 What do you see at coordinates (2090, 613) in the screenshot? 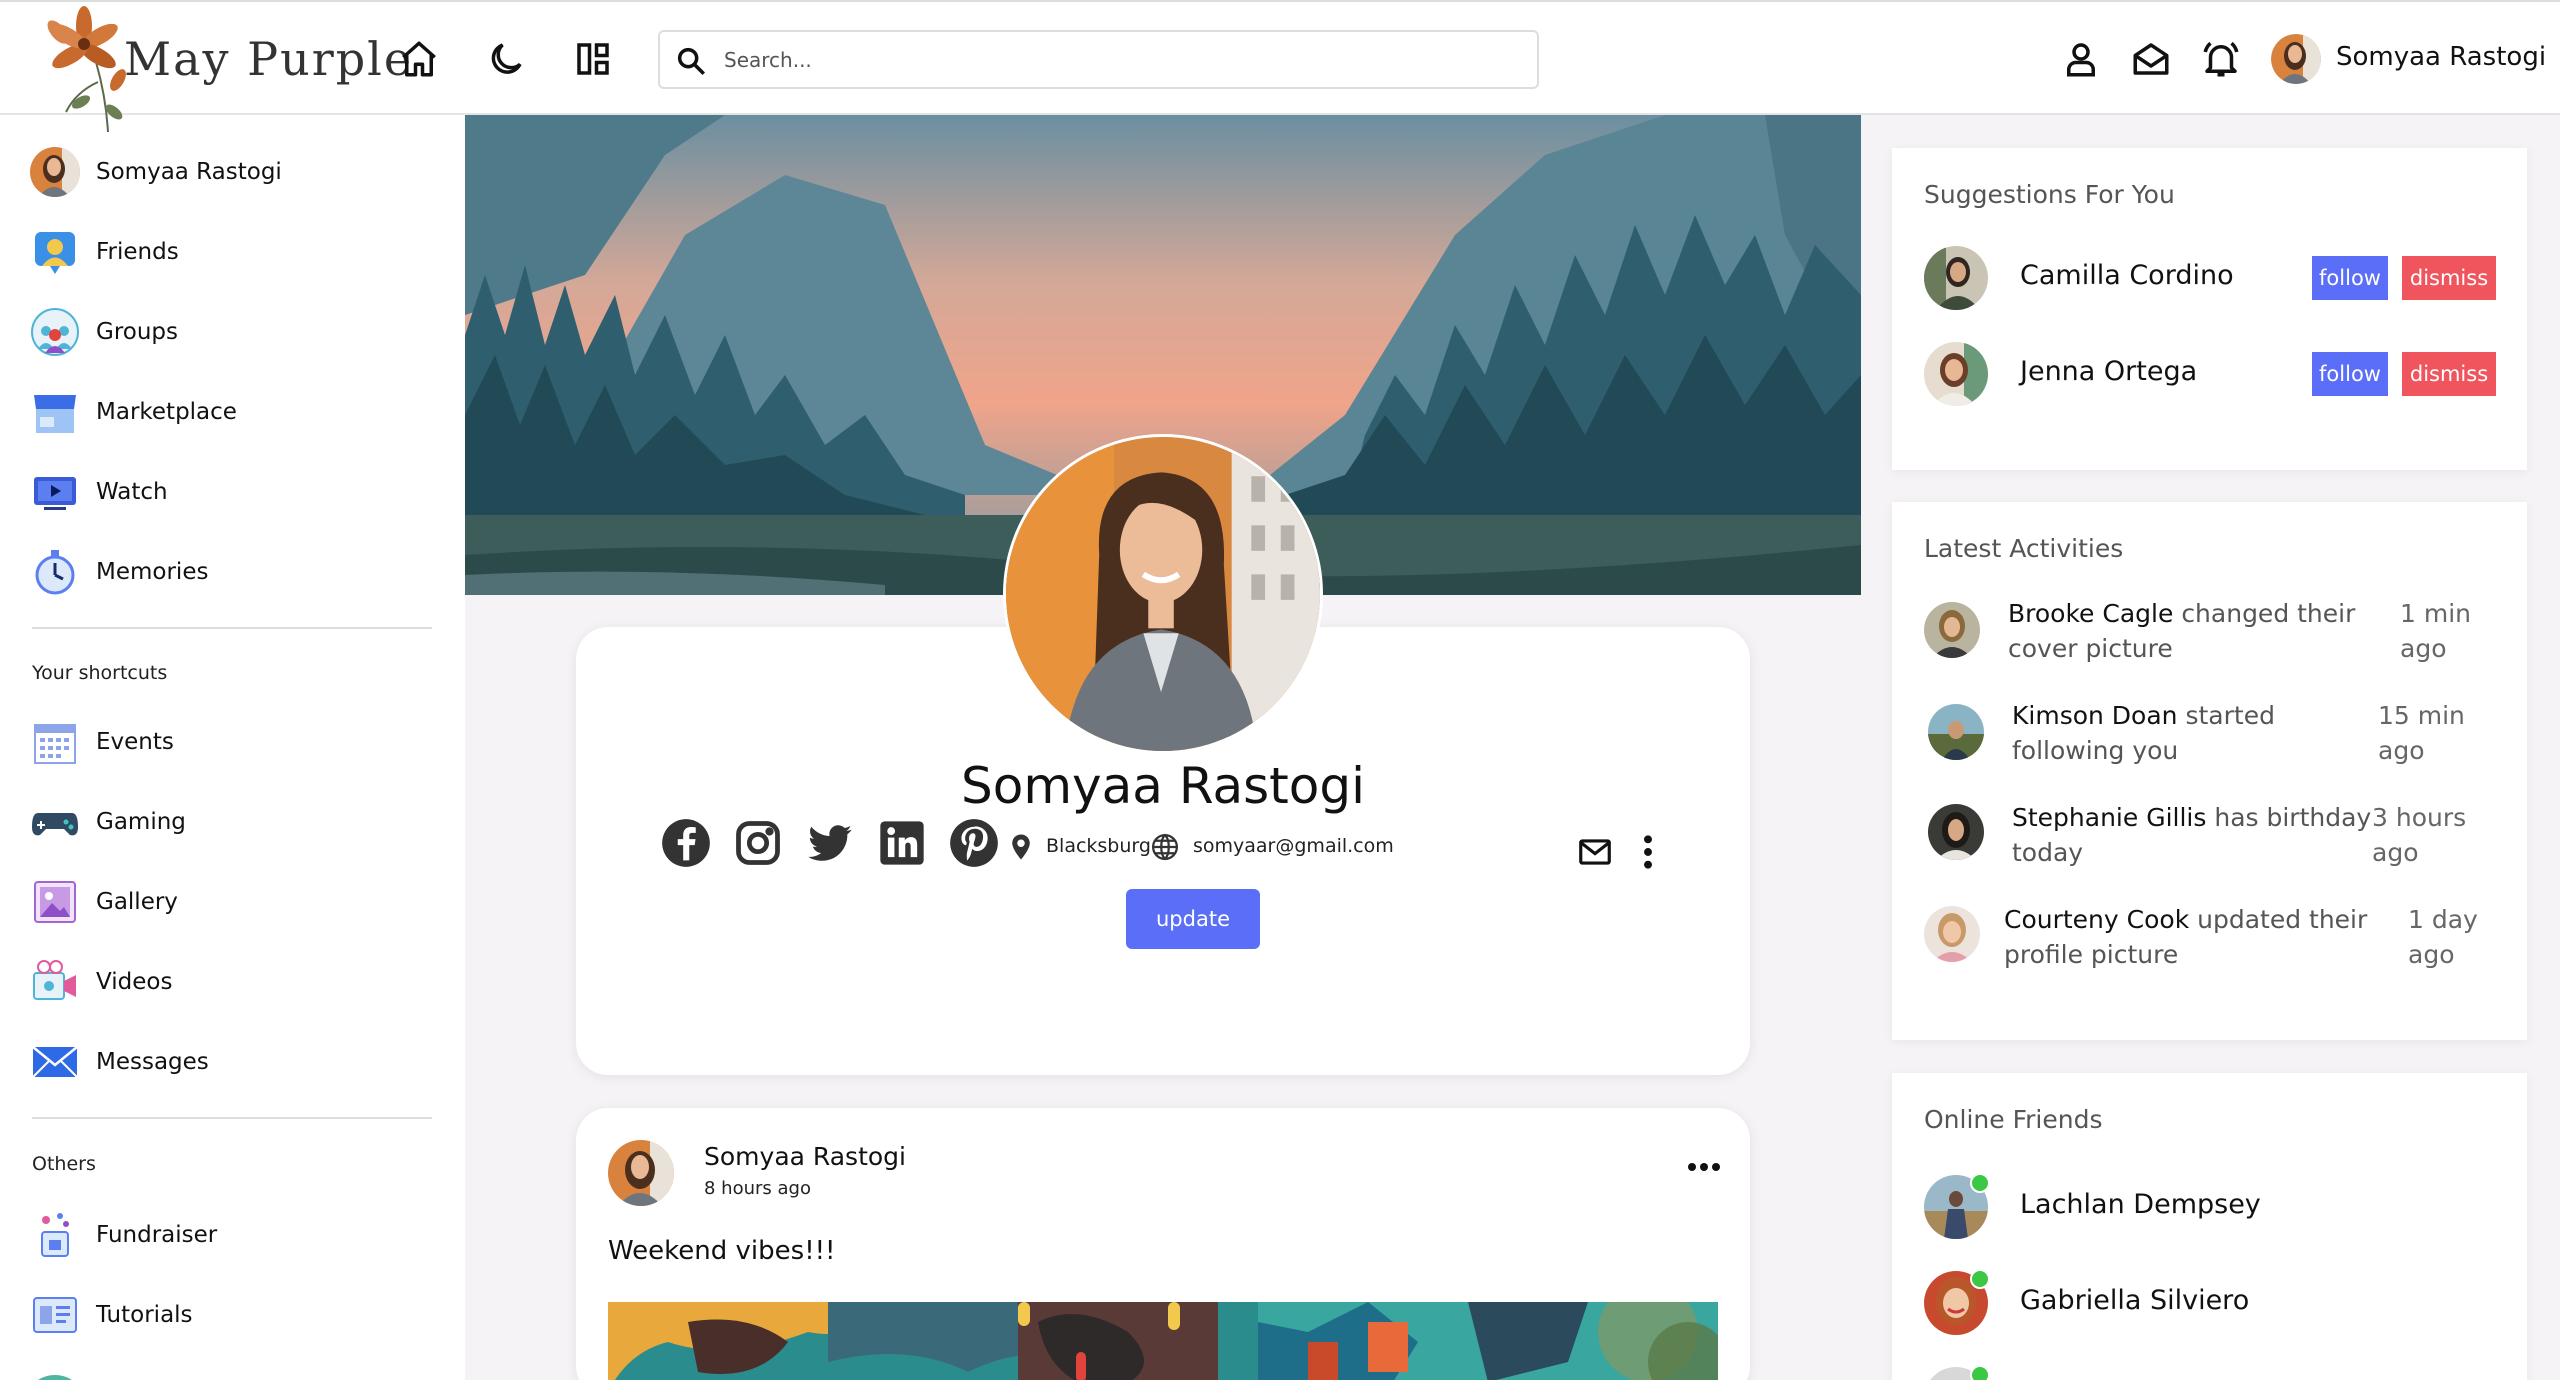
I see `activity-user: Brooke Cagle` at bounding box center [2090, 613].